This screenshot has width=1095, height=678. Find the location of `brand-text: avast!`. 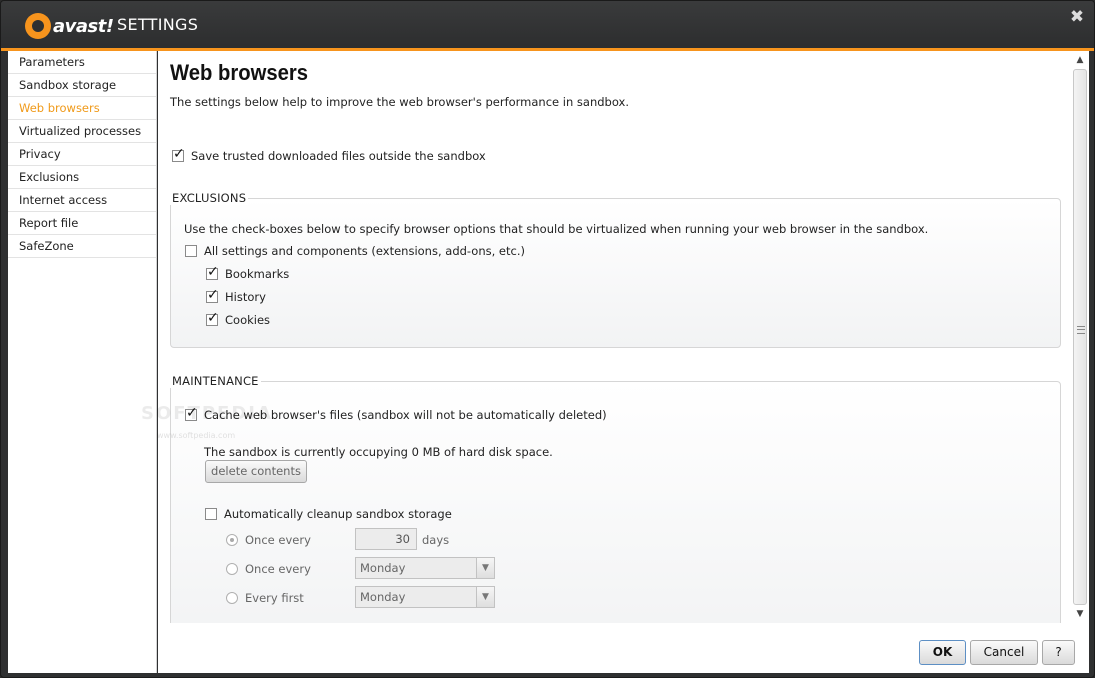

brand-text: avast! is located at coordinates (83, 26).